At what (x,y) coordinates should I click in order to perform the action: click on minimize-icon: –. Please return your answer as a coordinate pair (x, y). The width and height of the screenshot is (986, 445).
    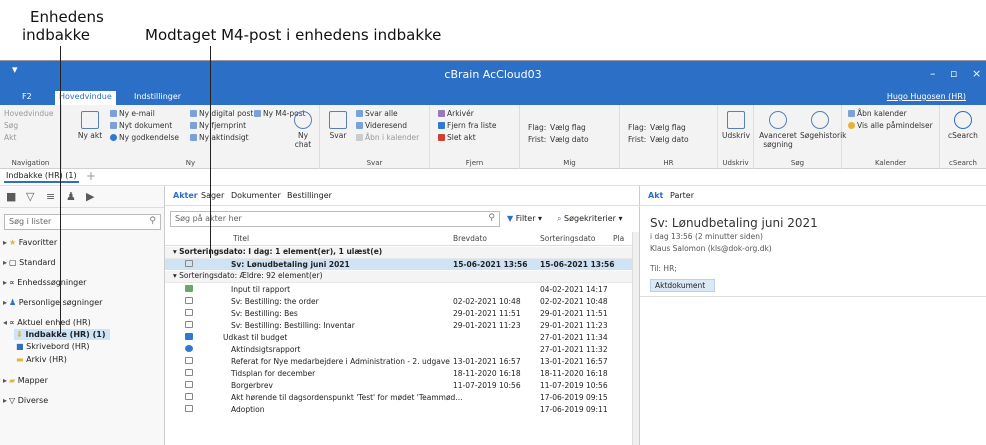
    Looking at the image, I should click on (933, 73).